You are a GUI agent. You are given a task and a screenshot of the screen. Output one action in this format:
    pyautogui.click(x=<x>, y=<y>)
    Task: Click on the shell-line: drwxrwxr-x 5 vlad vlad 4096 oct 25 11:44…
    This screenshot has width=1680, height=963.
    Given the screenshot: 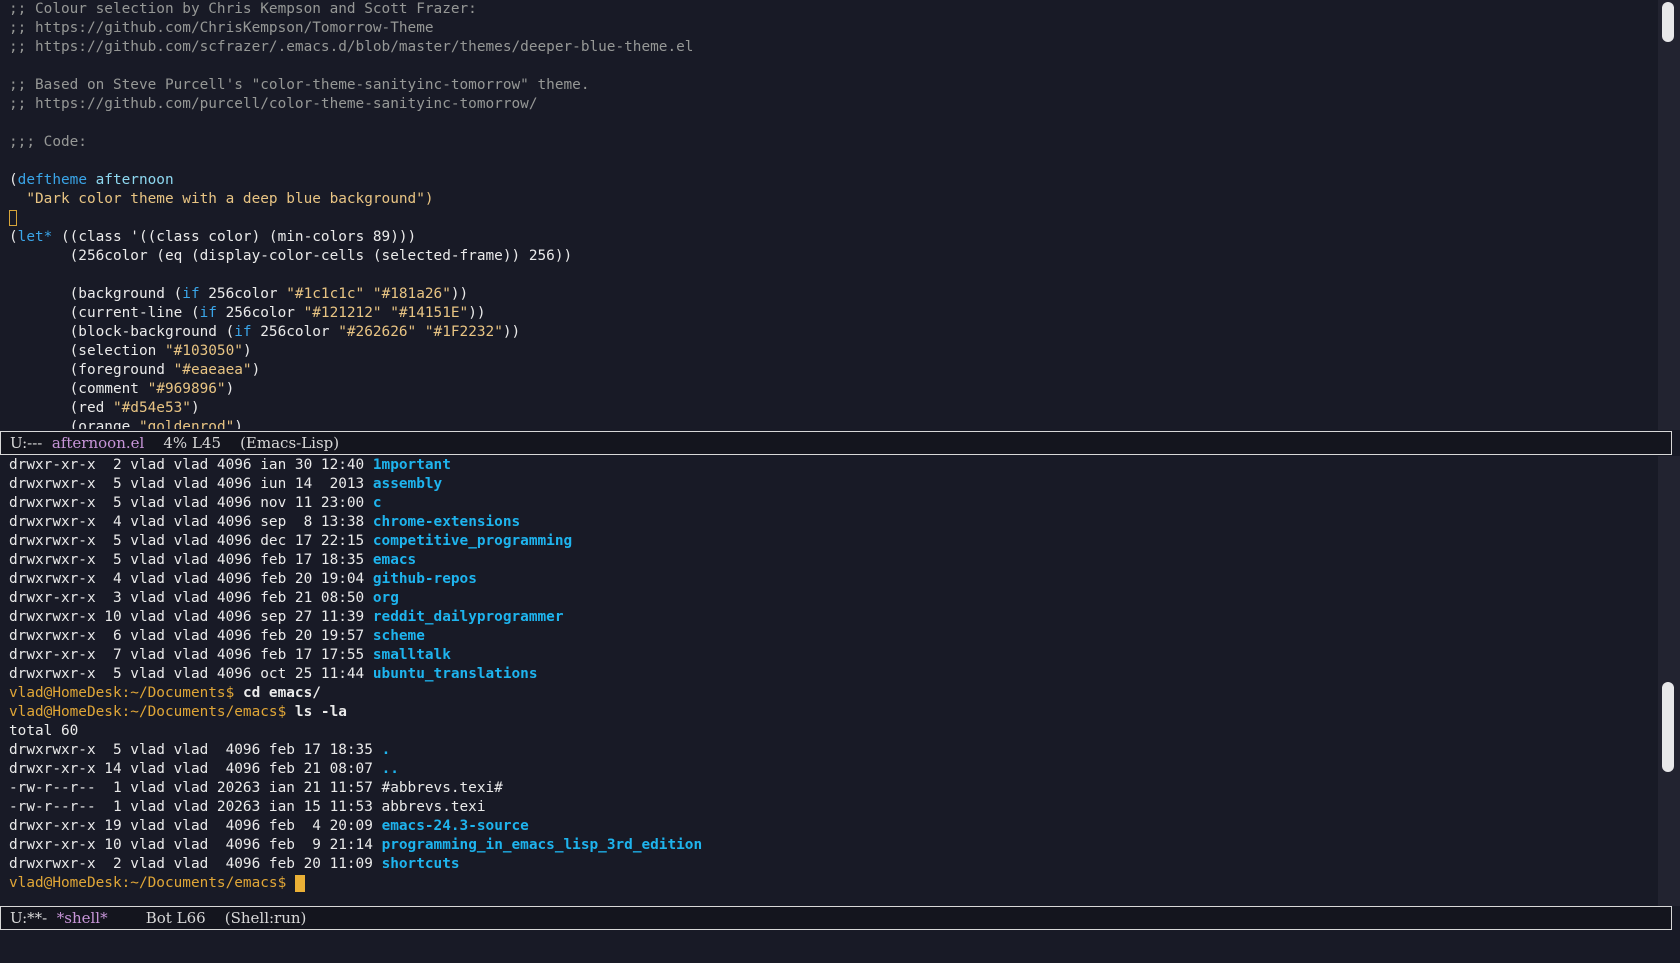 What is the action you would take?
    pyautogui.click(x=828, y=674)
    